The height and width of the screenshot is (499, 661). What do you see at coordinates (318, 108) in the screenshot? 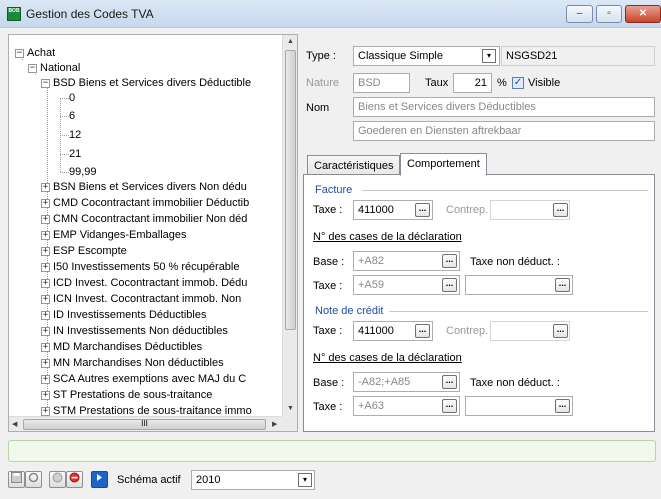
I see `nom-label: Nom` at bounding box center [318, 108].